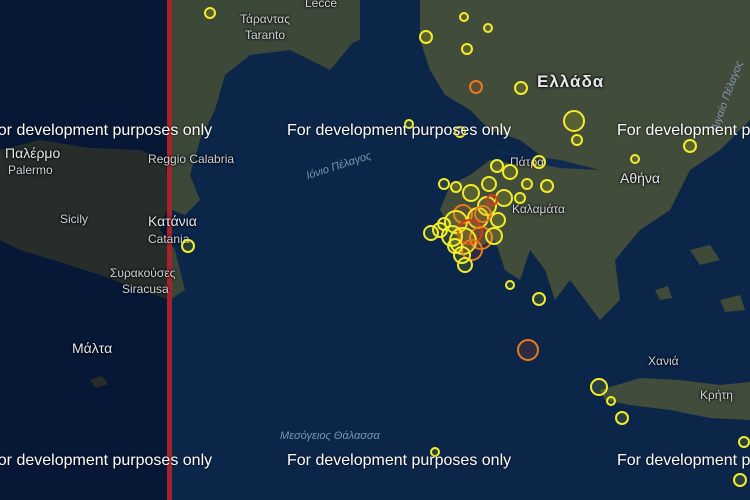 This screenshot has width=750, height=500. I want to click on label-lecce: Lecce, so click(321, 5).